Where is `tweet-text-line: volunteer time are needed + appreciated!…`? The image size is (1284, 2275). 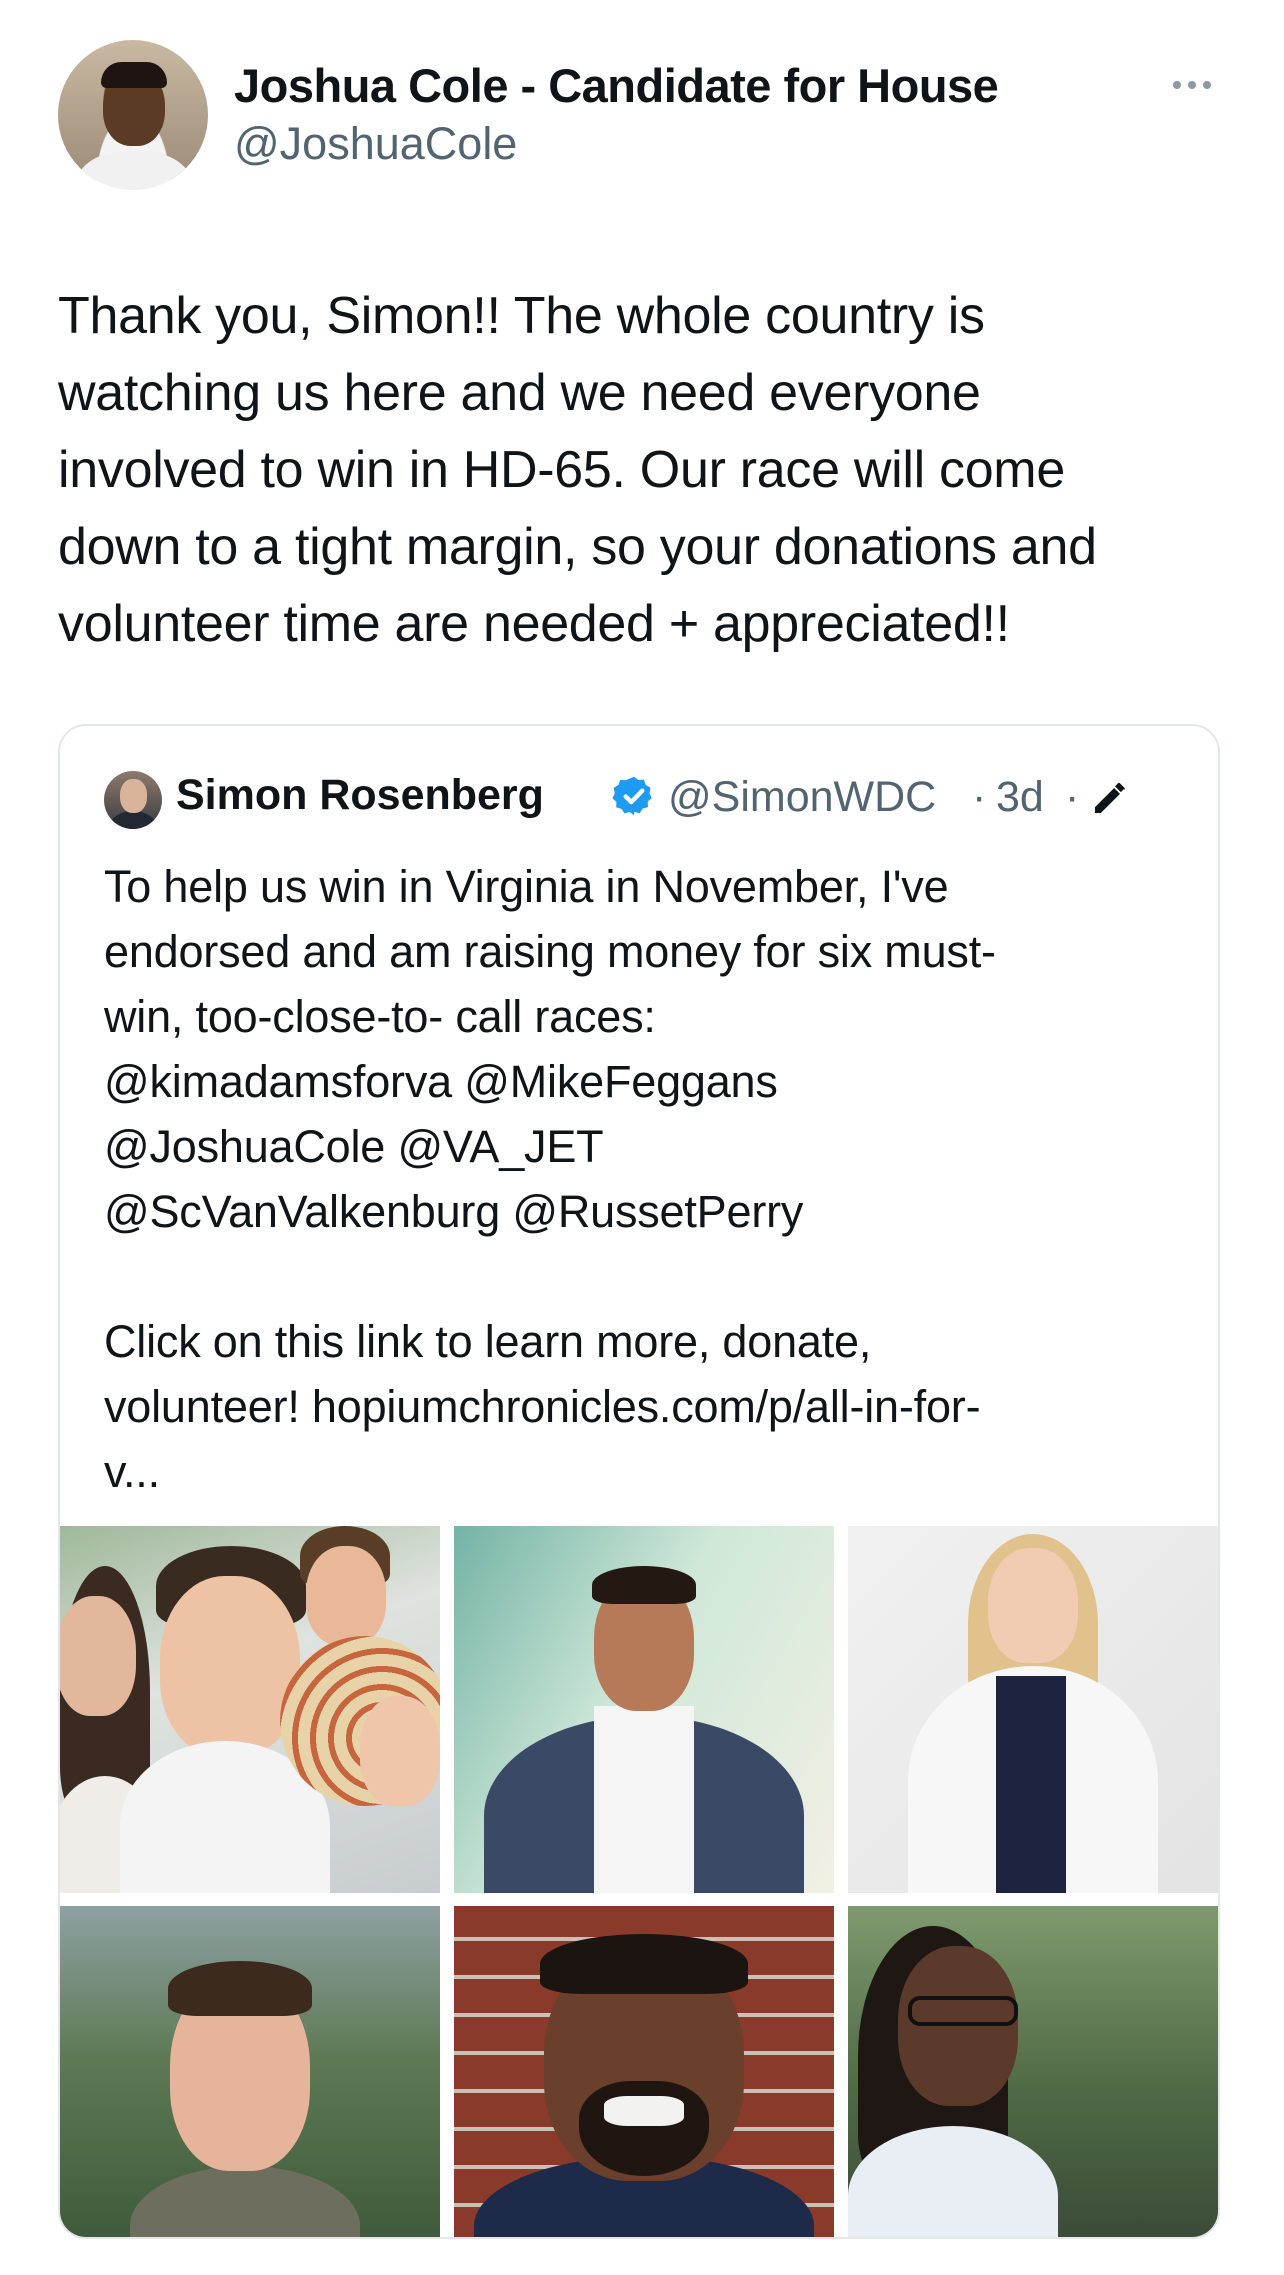 tweet-text-line: volunteer time are needed + appreciated!… is located at coordinates (534, 624).